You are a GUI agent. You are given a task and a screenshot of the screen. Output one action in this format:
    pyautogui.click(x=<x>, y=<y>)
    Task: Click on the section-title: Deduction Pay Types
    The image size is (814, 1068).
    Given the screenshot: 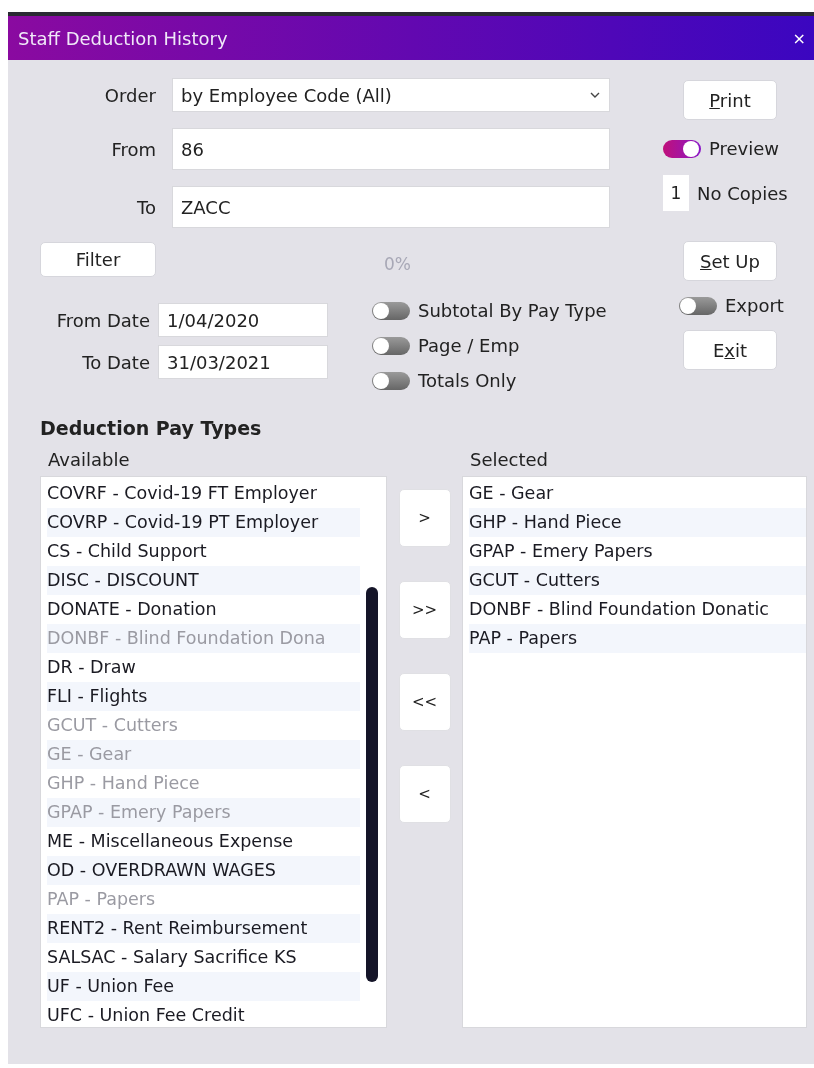 What is the action you would take?
    pyautogui.click(x=151, y=428)
    